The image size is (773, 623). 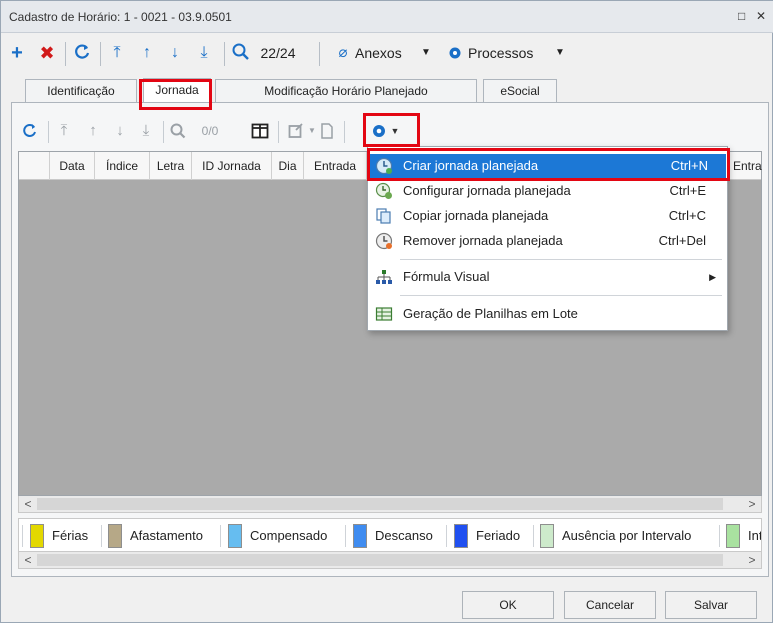 What do you see at coordinates (483, 240) in the screenshot?
I see `menu-item-label: Remover jornada planejada` at bounding box center [483, 240].